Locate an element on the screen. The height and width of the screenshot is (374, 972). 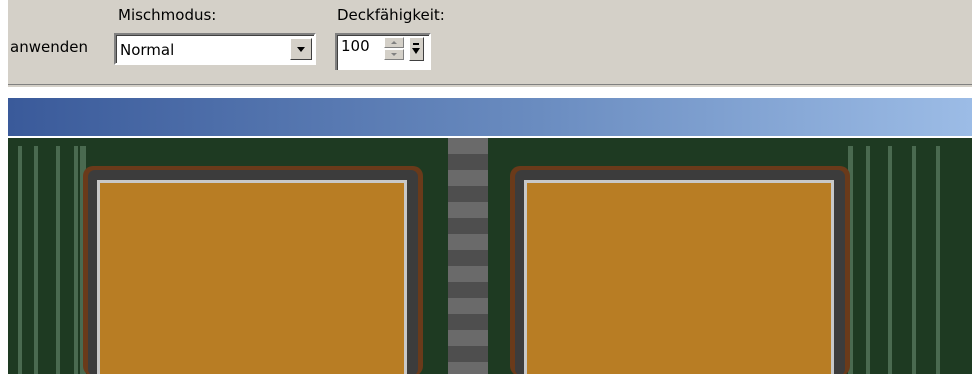
opacity-increment-button is located at coordinates (394, 42).